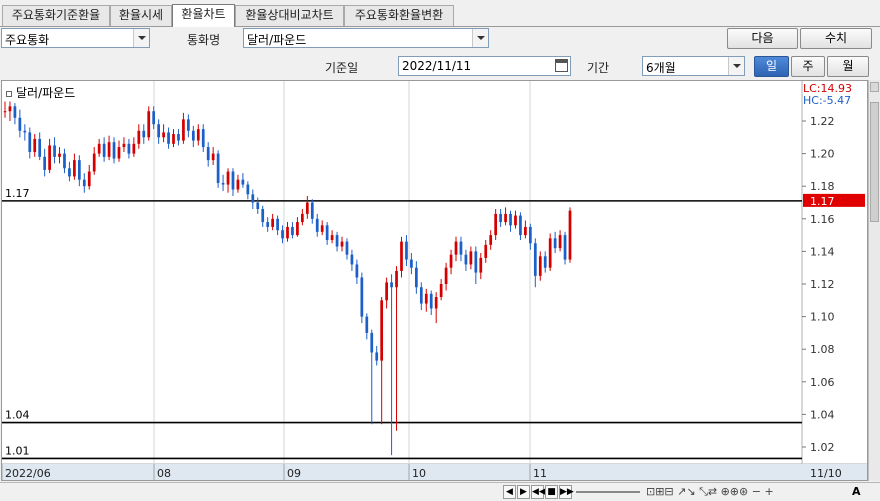  What do you see at coordinates (822, 251) in the screenshot?
I see `y-tick-label: 1.14` at bounding box center [822, 251].